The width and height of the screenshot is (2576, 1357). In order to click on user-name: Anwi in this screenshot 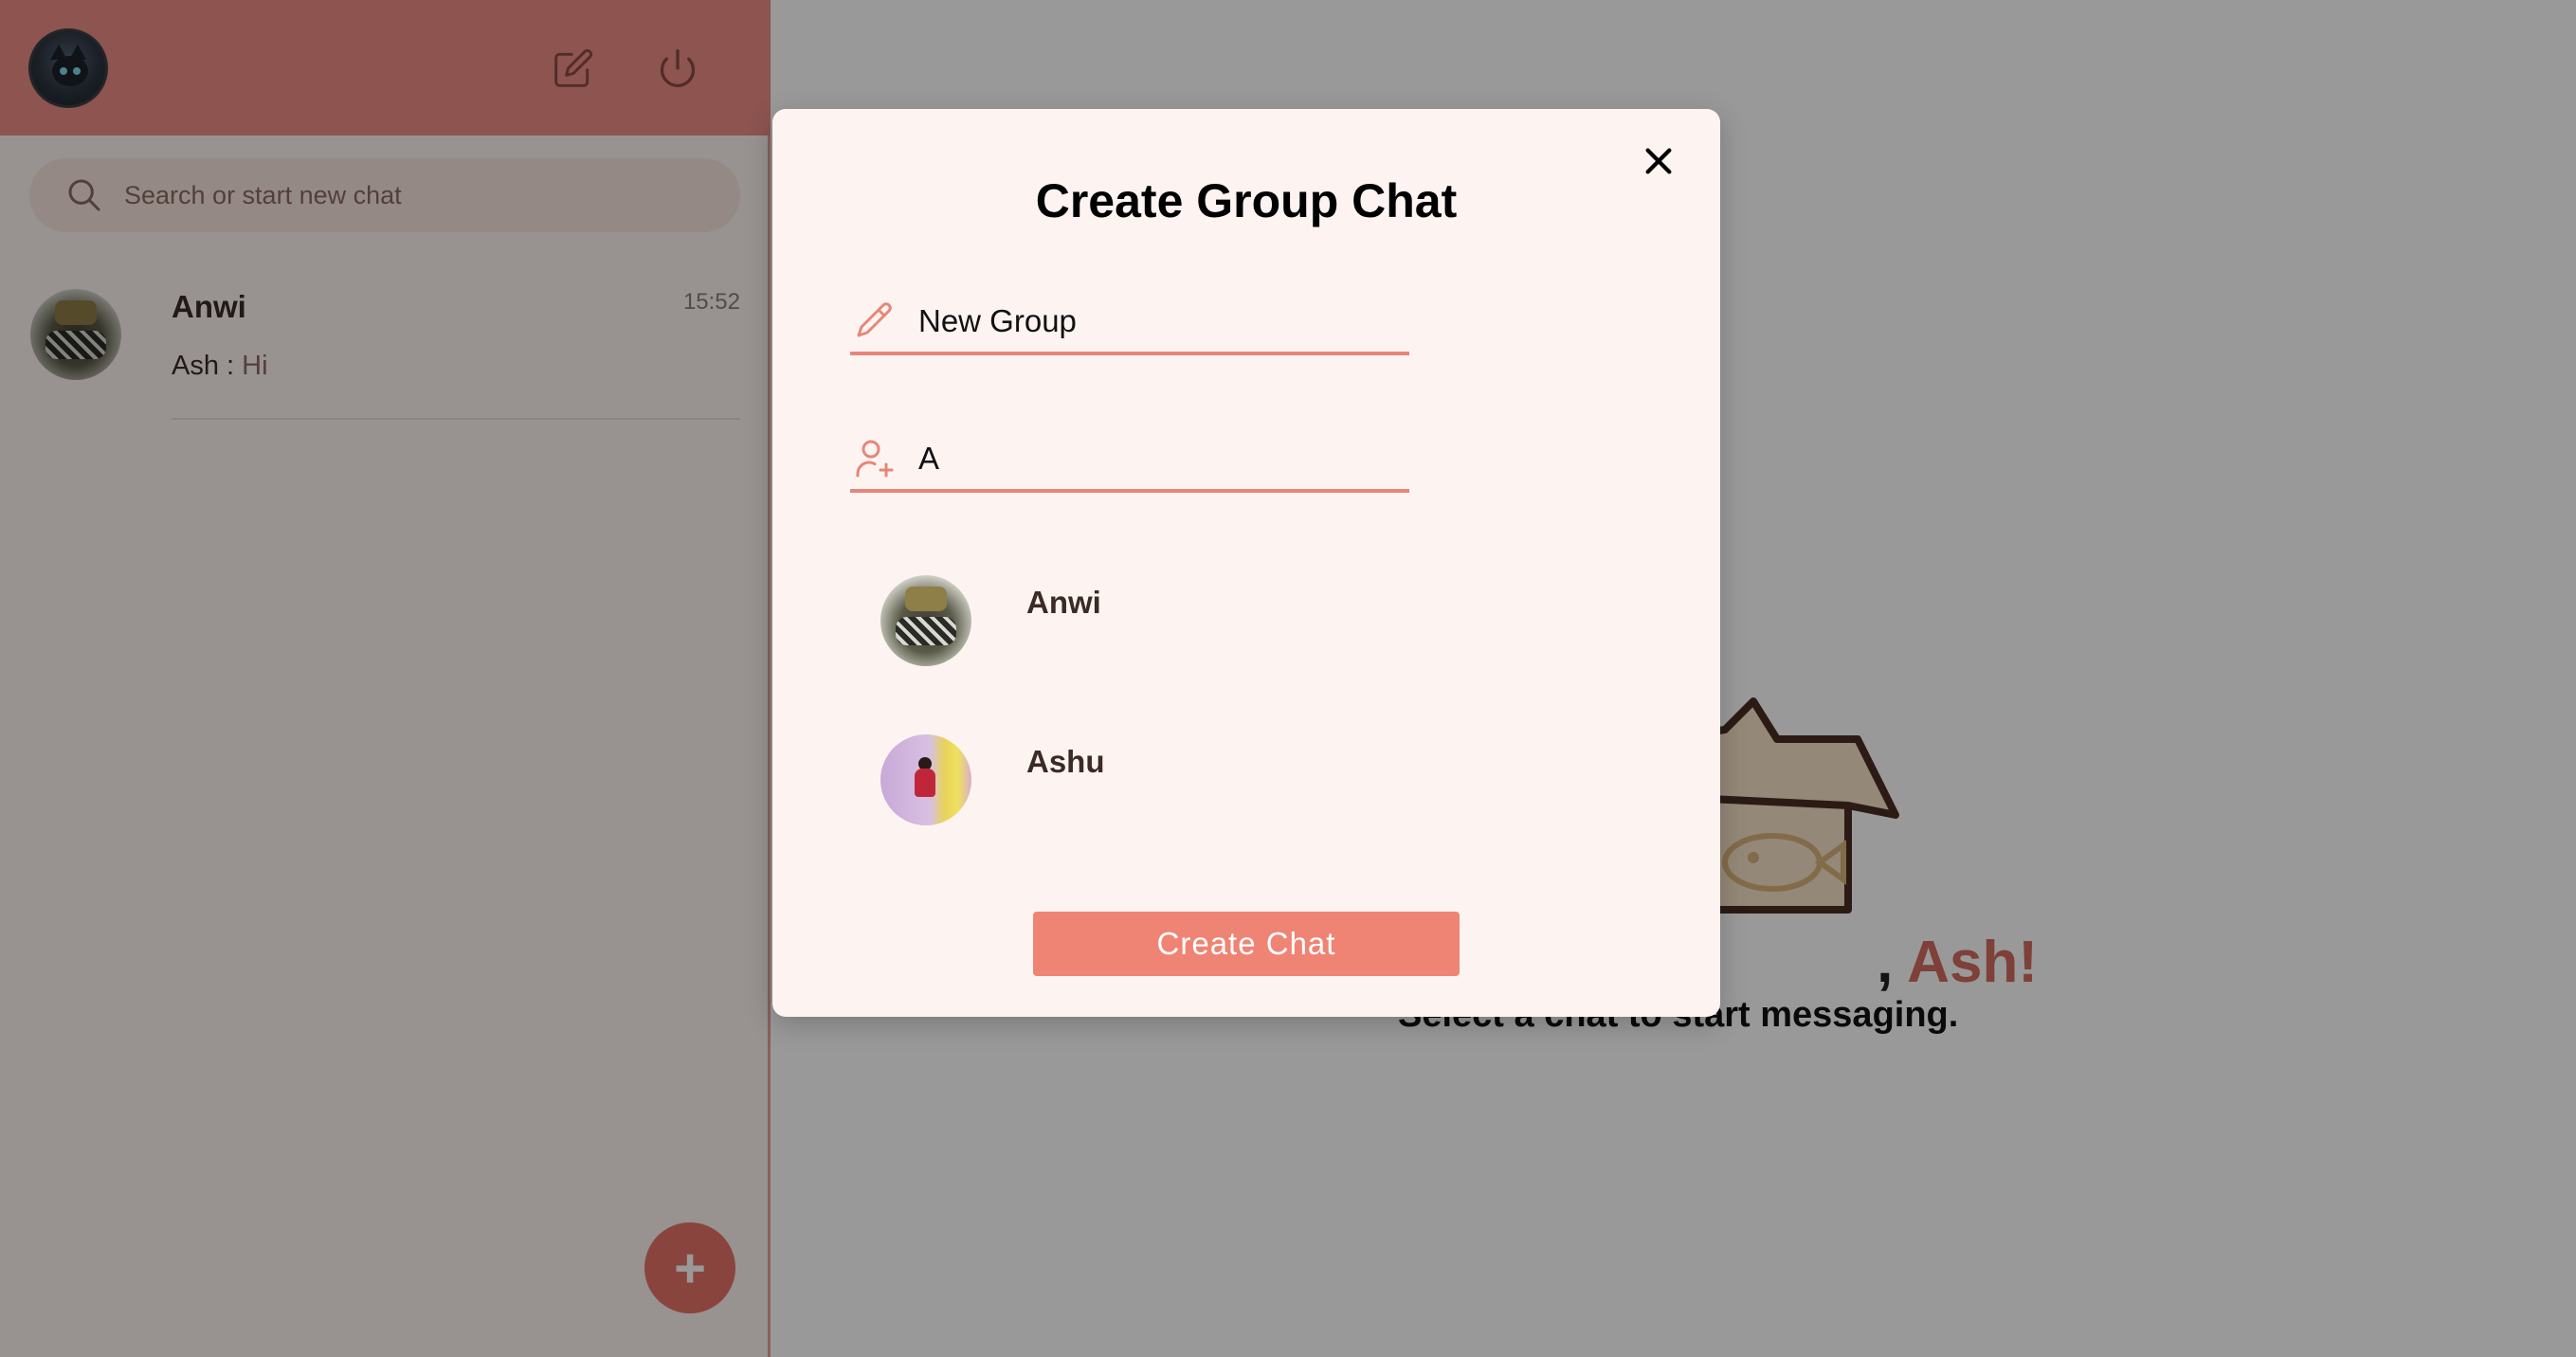, I will do `click(1063, 602)`.